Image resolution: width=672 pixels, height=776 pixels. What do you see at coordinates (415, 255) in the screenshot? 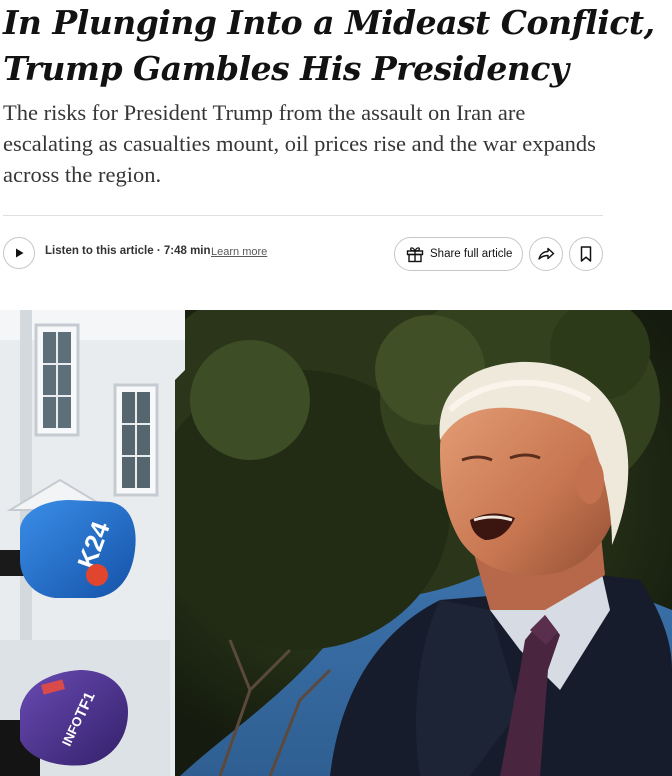
I see `gift-icon` at bounding box center [415, 255].